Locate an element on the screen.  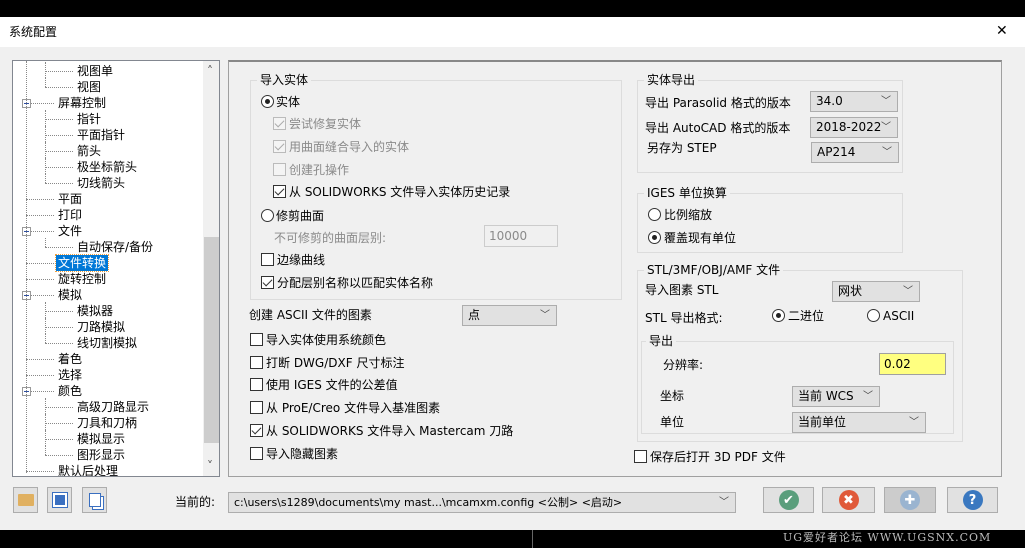
tree-item: 刀路模拟 is located at coordinates (101, 327).